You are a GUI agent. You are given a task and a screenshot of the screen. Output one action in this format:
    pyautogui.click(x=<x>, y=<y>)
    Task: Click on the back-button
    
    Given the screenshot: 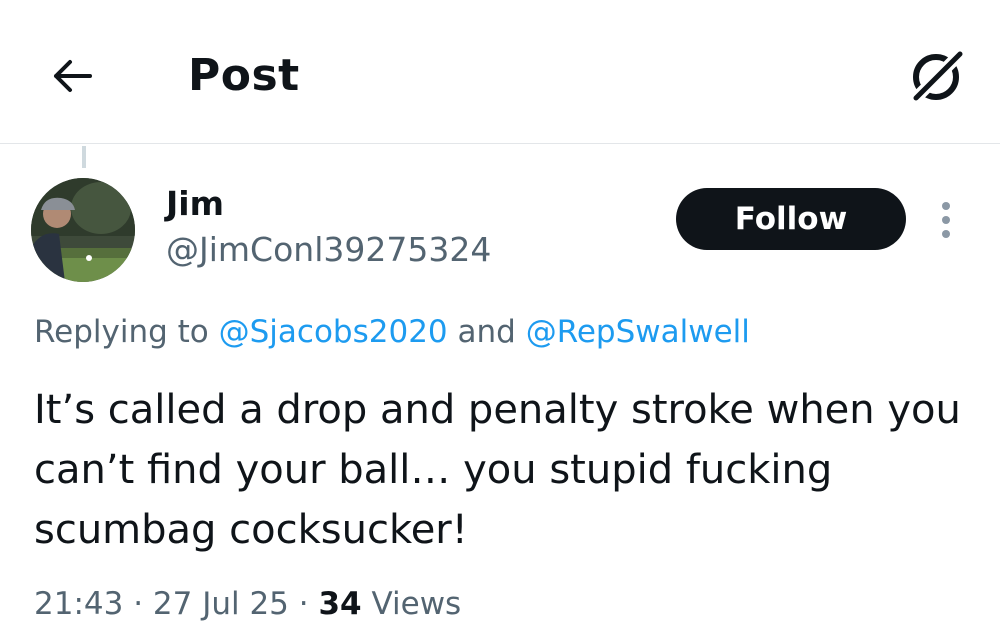 What is the action you would take?
    pyautogui.click(x=72, y=76)
    